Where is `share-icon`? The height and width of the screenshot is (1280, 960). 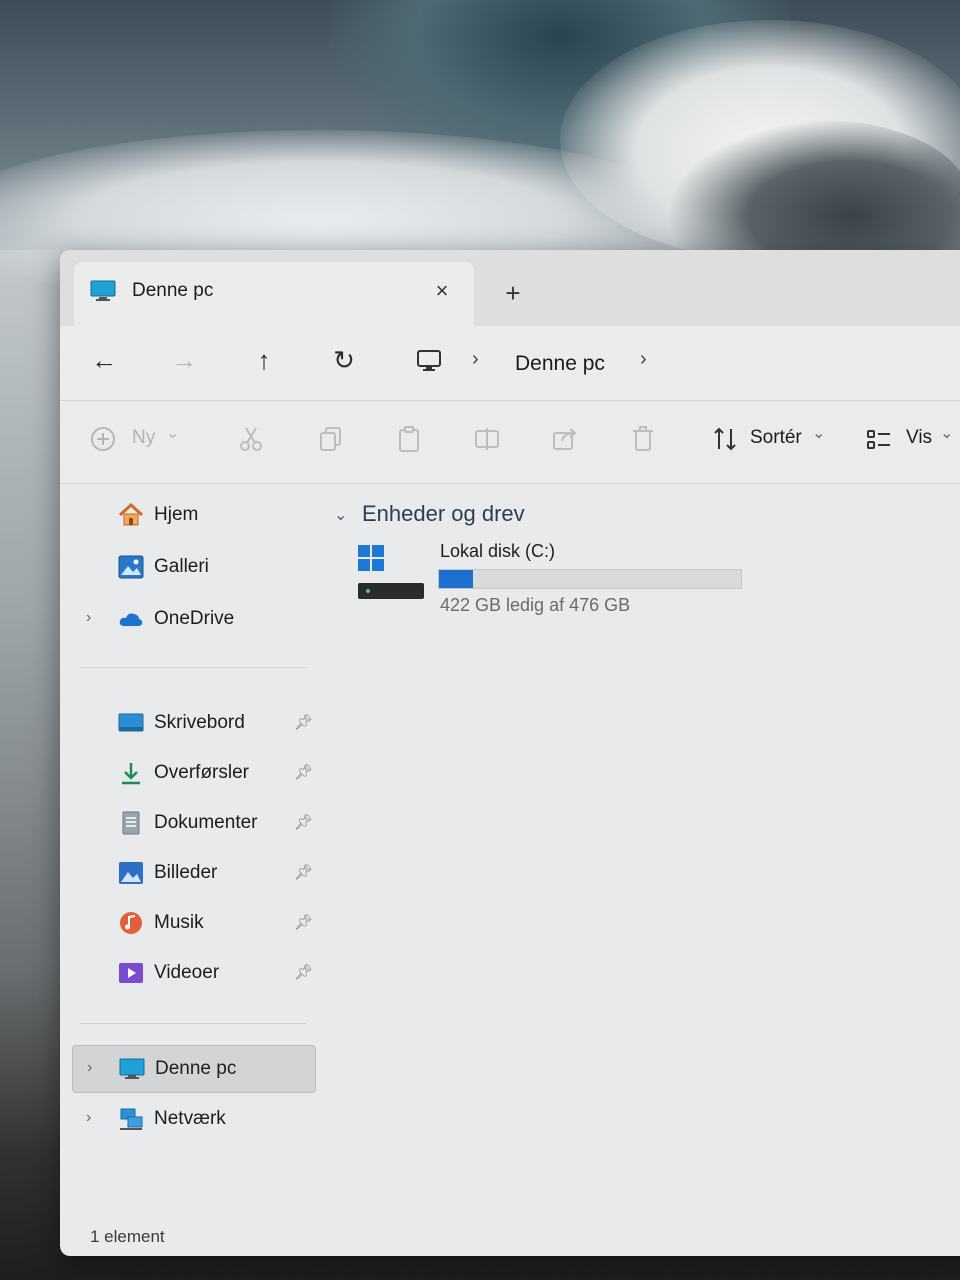
share-icon is located at coordinates (565, 439).